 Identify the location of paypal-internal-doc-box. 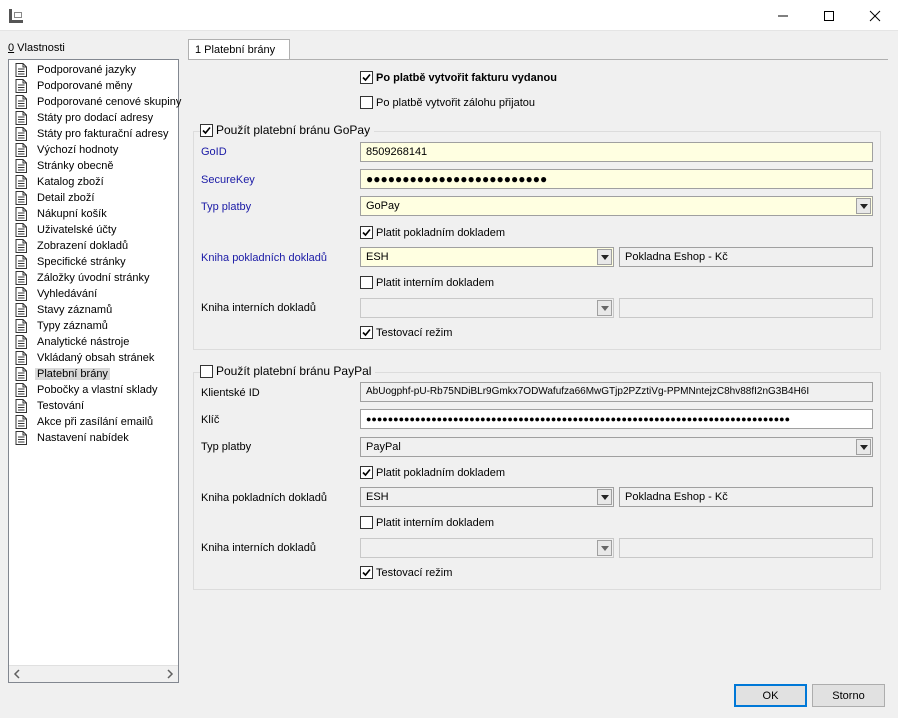
(366, 522).